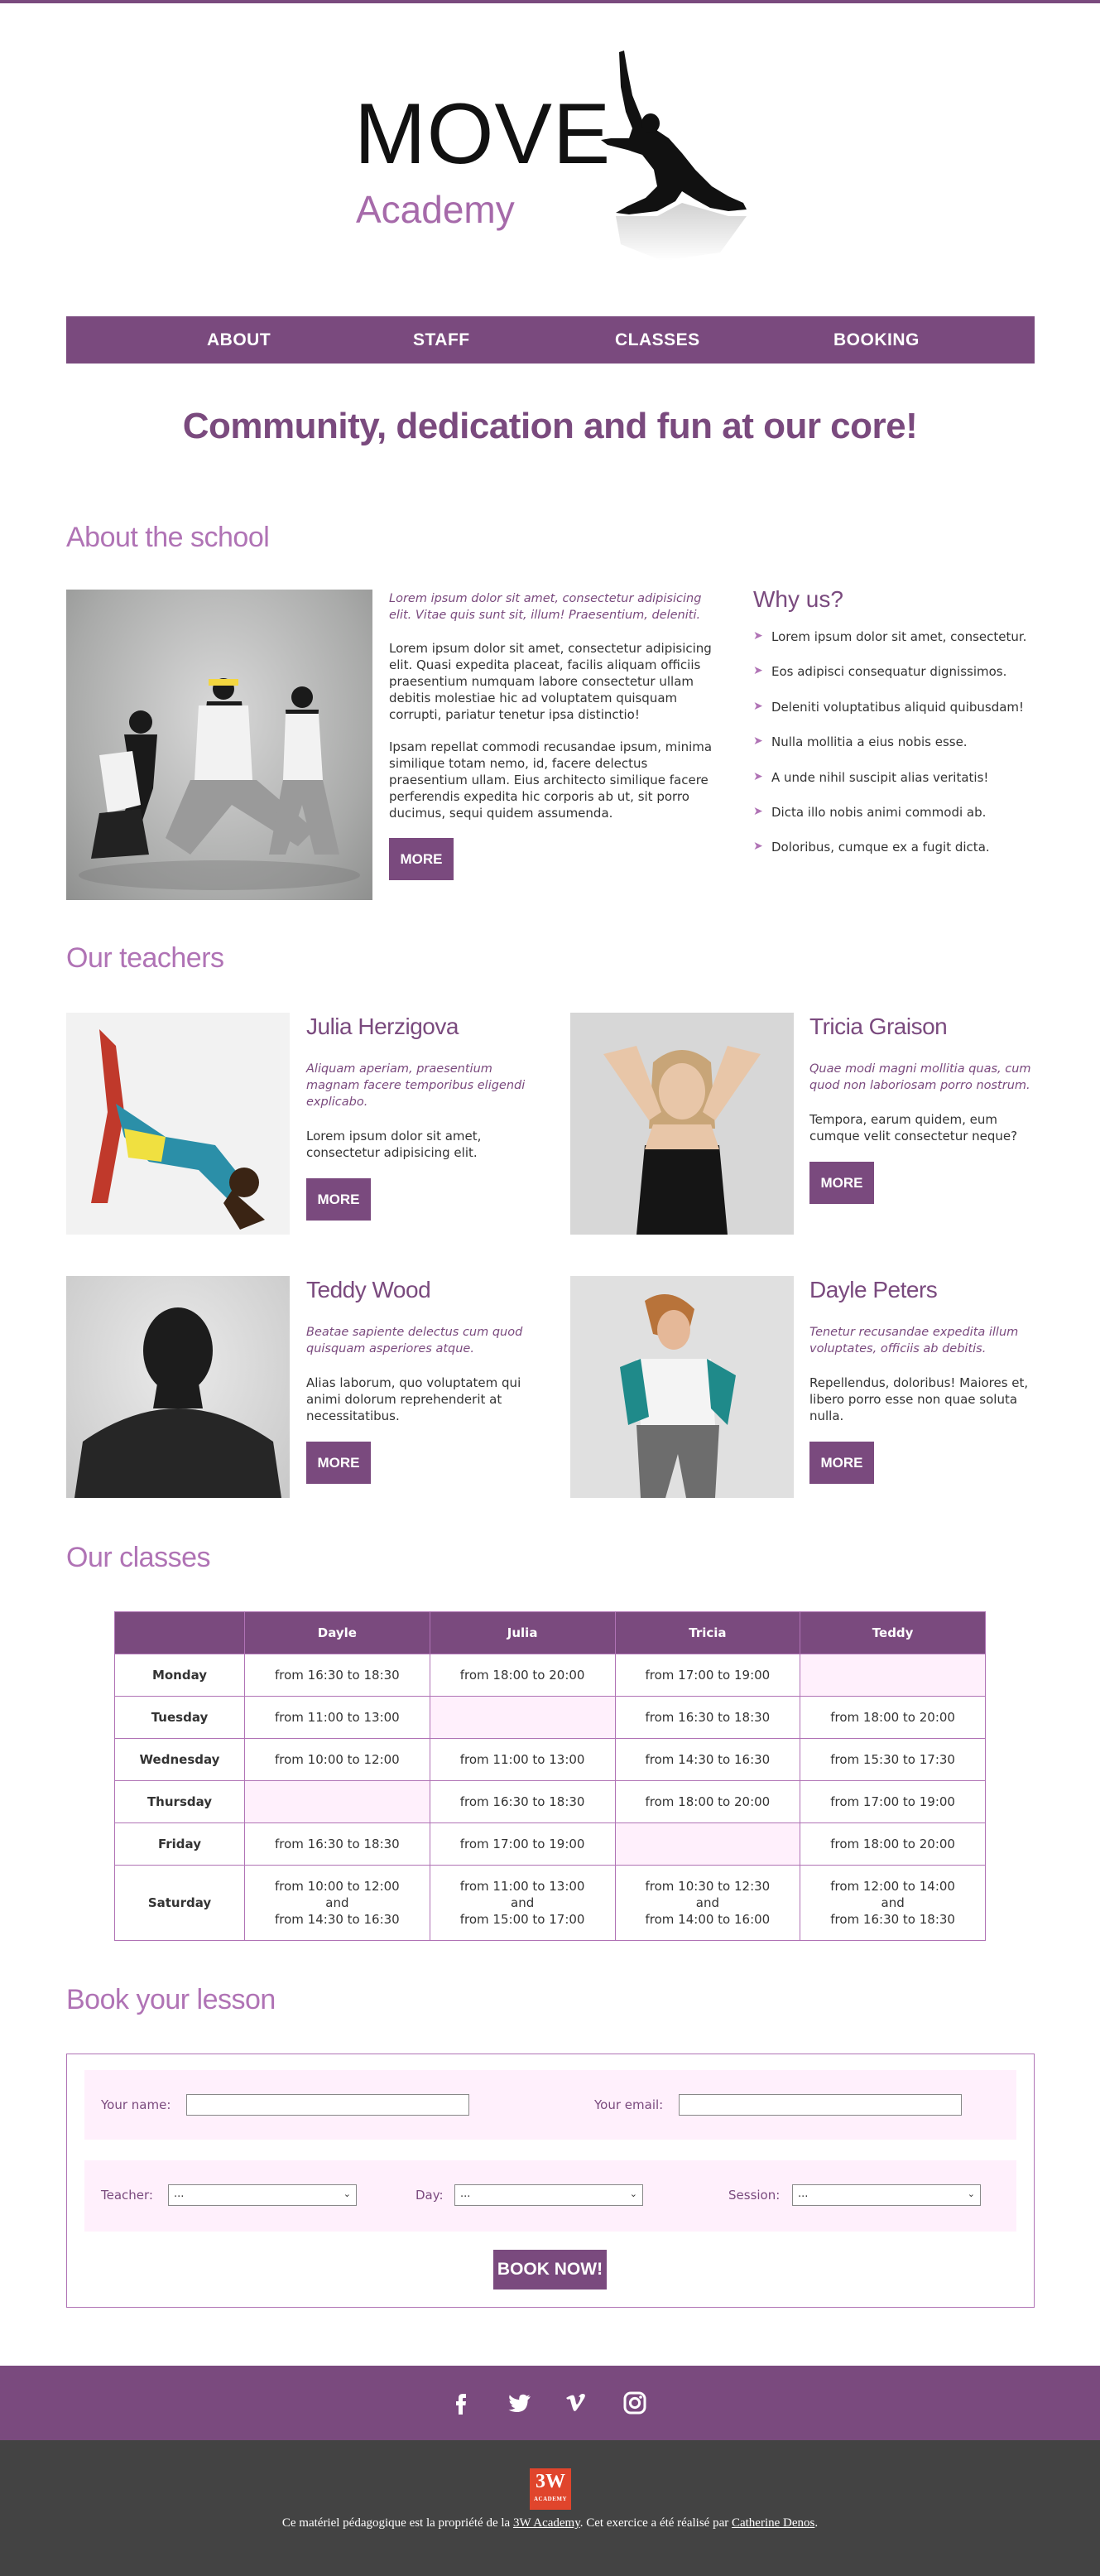 This screenshot has height=2576, width=1100. Describe the element at coordinates (178, 1129) in the screenshot. I see `dancer-julia-image` at that location.